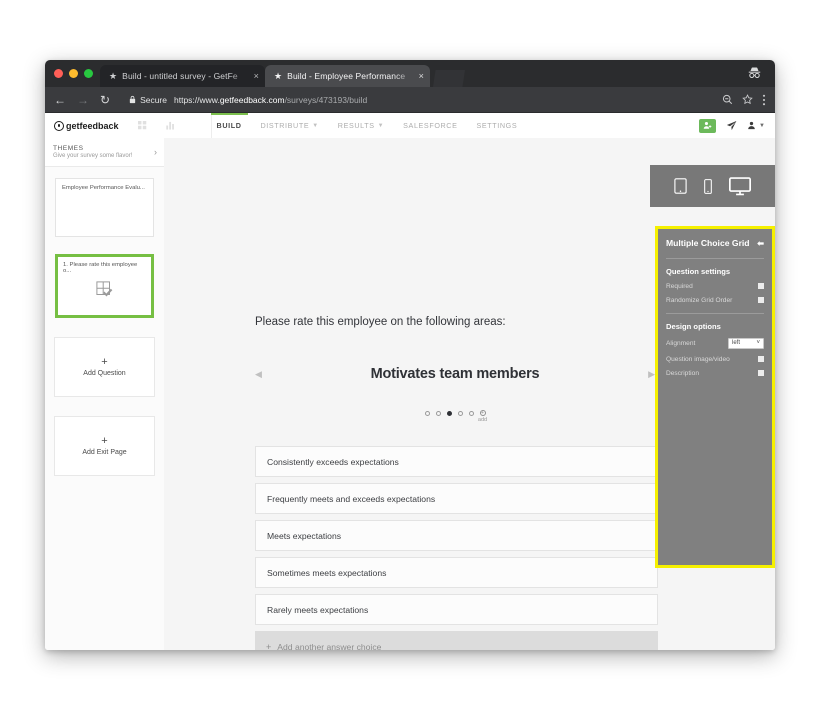 Image resolution: width=820 pixels, height=720 pixels. I want to click on close-window-button, so click(58, 73).